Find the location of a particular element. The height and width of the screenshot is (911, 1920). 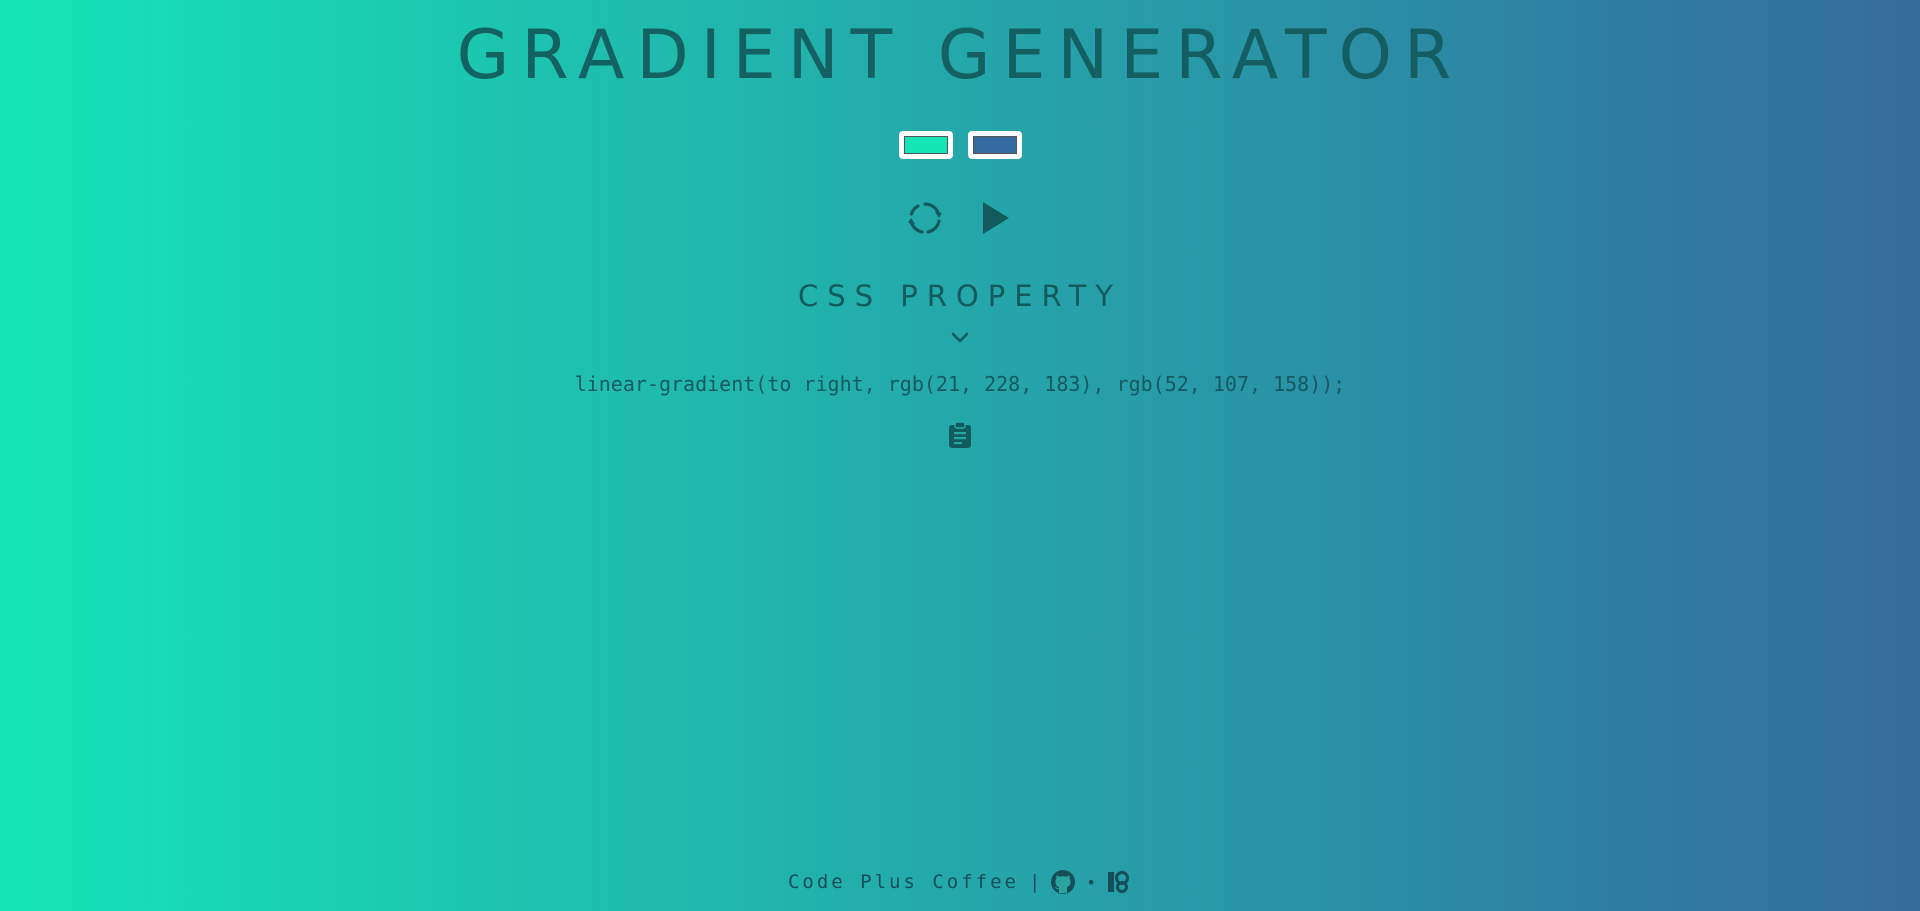

copy-button is located at coordinates (960, 435).